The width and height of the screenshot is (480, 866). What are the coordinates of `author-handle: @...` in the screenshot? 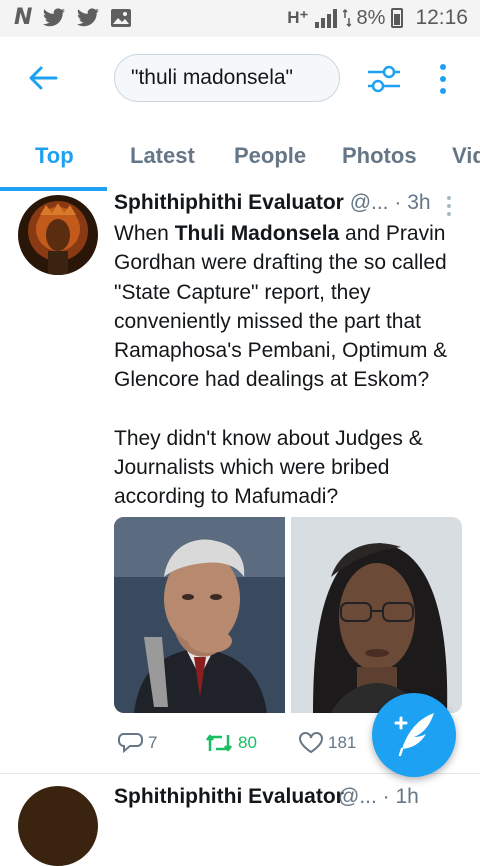 It's located at (369, 202).